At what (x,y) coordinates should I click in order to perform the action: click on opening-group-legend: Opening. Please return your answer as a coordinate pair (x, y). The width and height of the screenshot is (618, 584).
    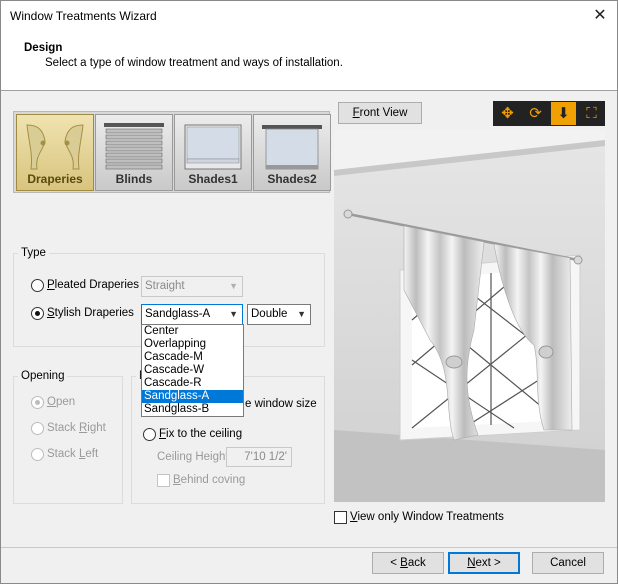
    Looking at the image, I should click on (43, 376).